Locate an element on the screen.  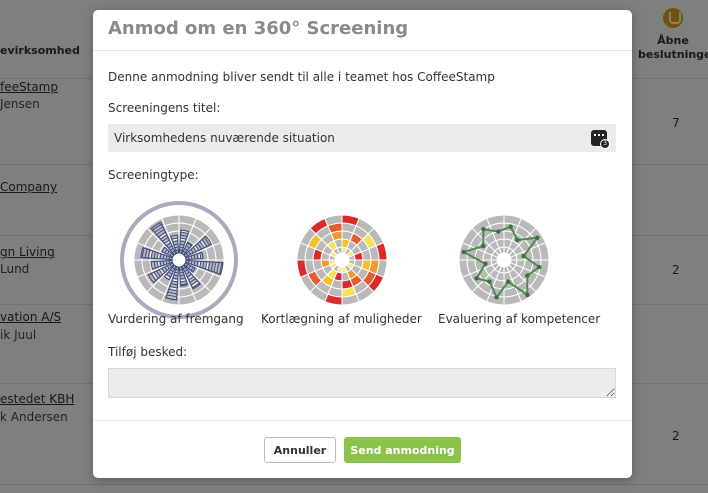
opportunities-wheel-icon is located at coordinates (342, 260).